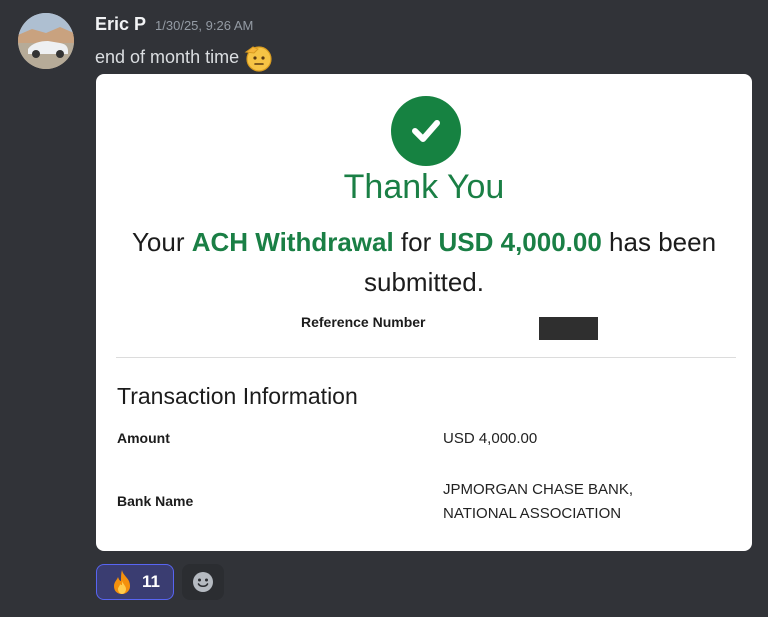 The width and height of the screenshot is (768, 617). I want to click on car-avatar-image, so click(46, 41).